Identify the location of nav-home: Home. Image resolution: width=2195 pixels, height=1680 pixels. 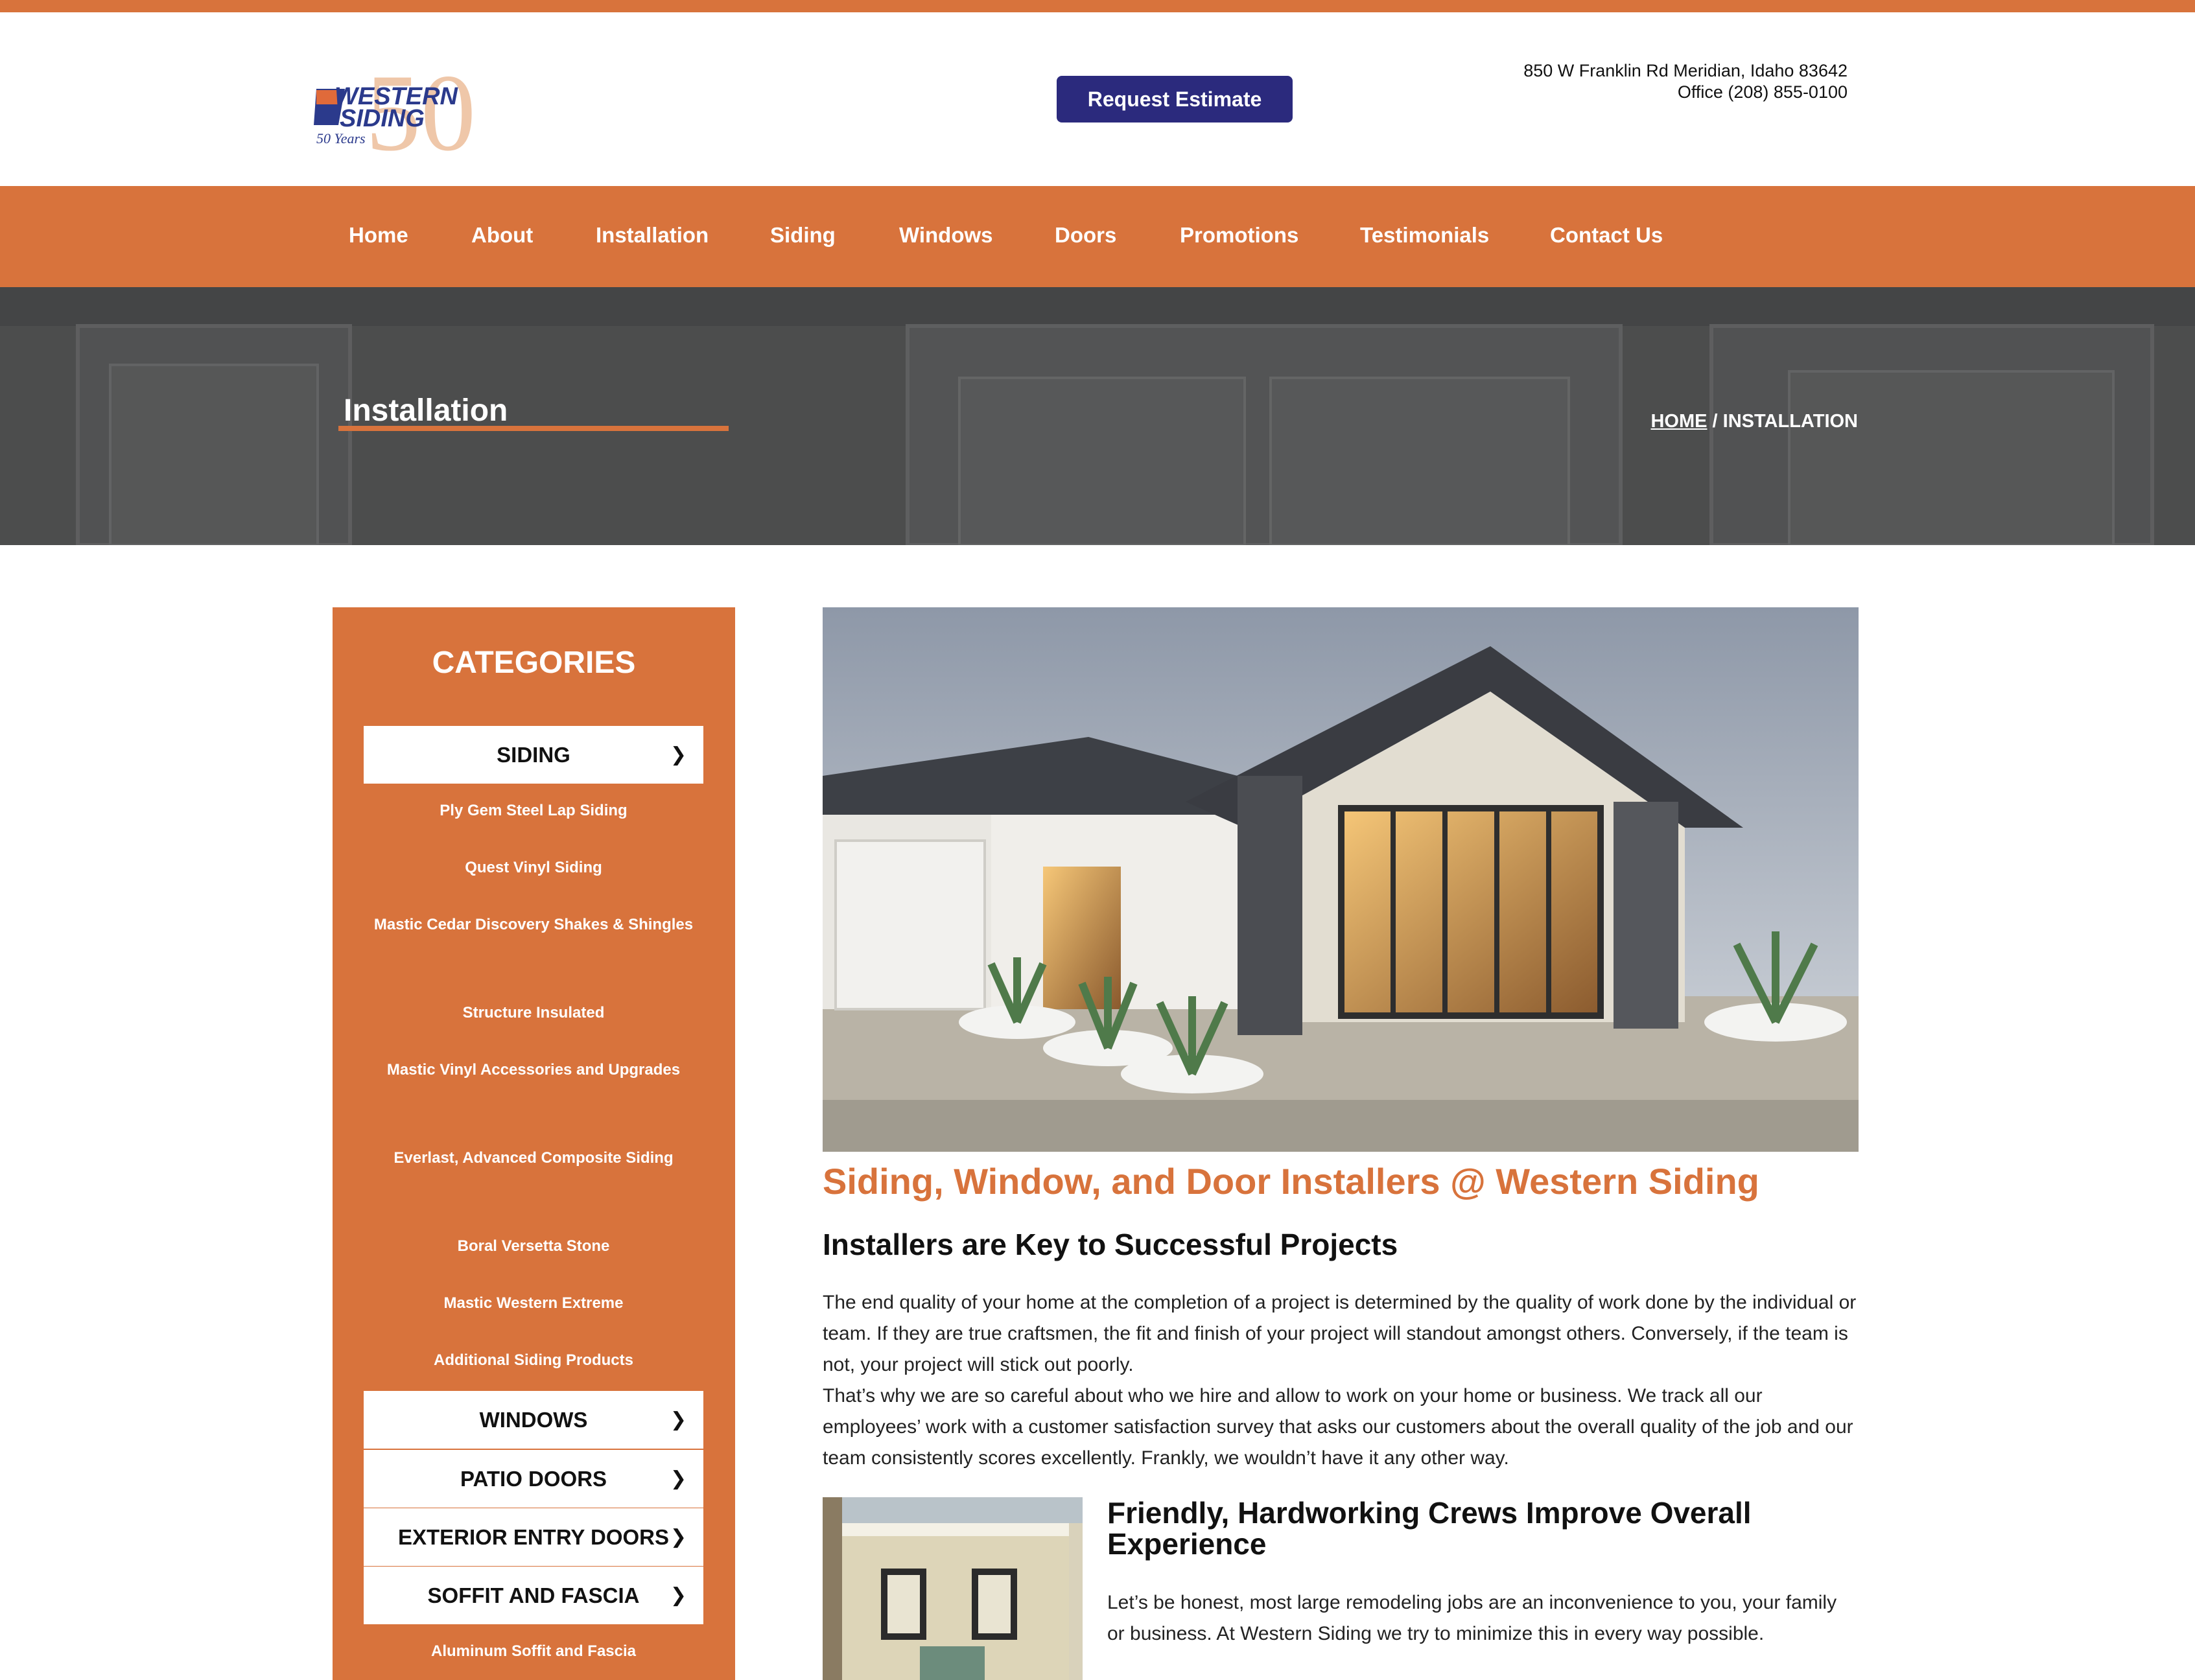
(378, 236).